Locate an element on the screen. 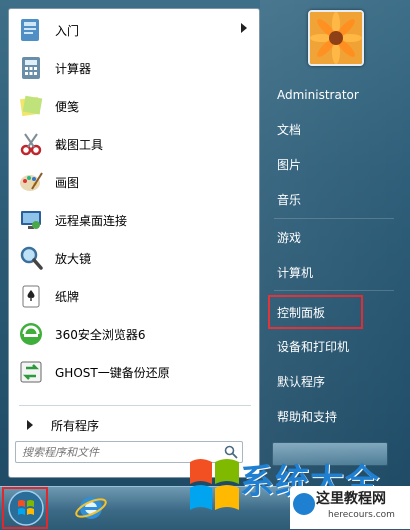  expand-arrow-icon is located at coordinates (30, 425).